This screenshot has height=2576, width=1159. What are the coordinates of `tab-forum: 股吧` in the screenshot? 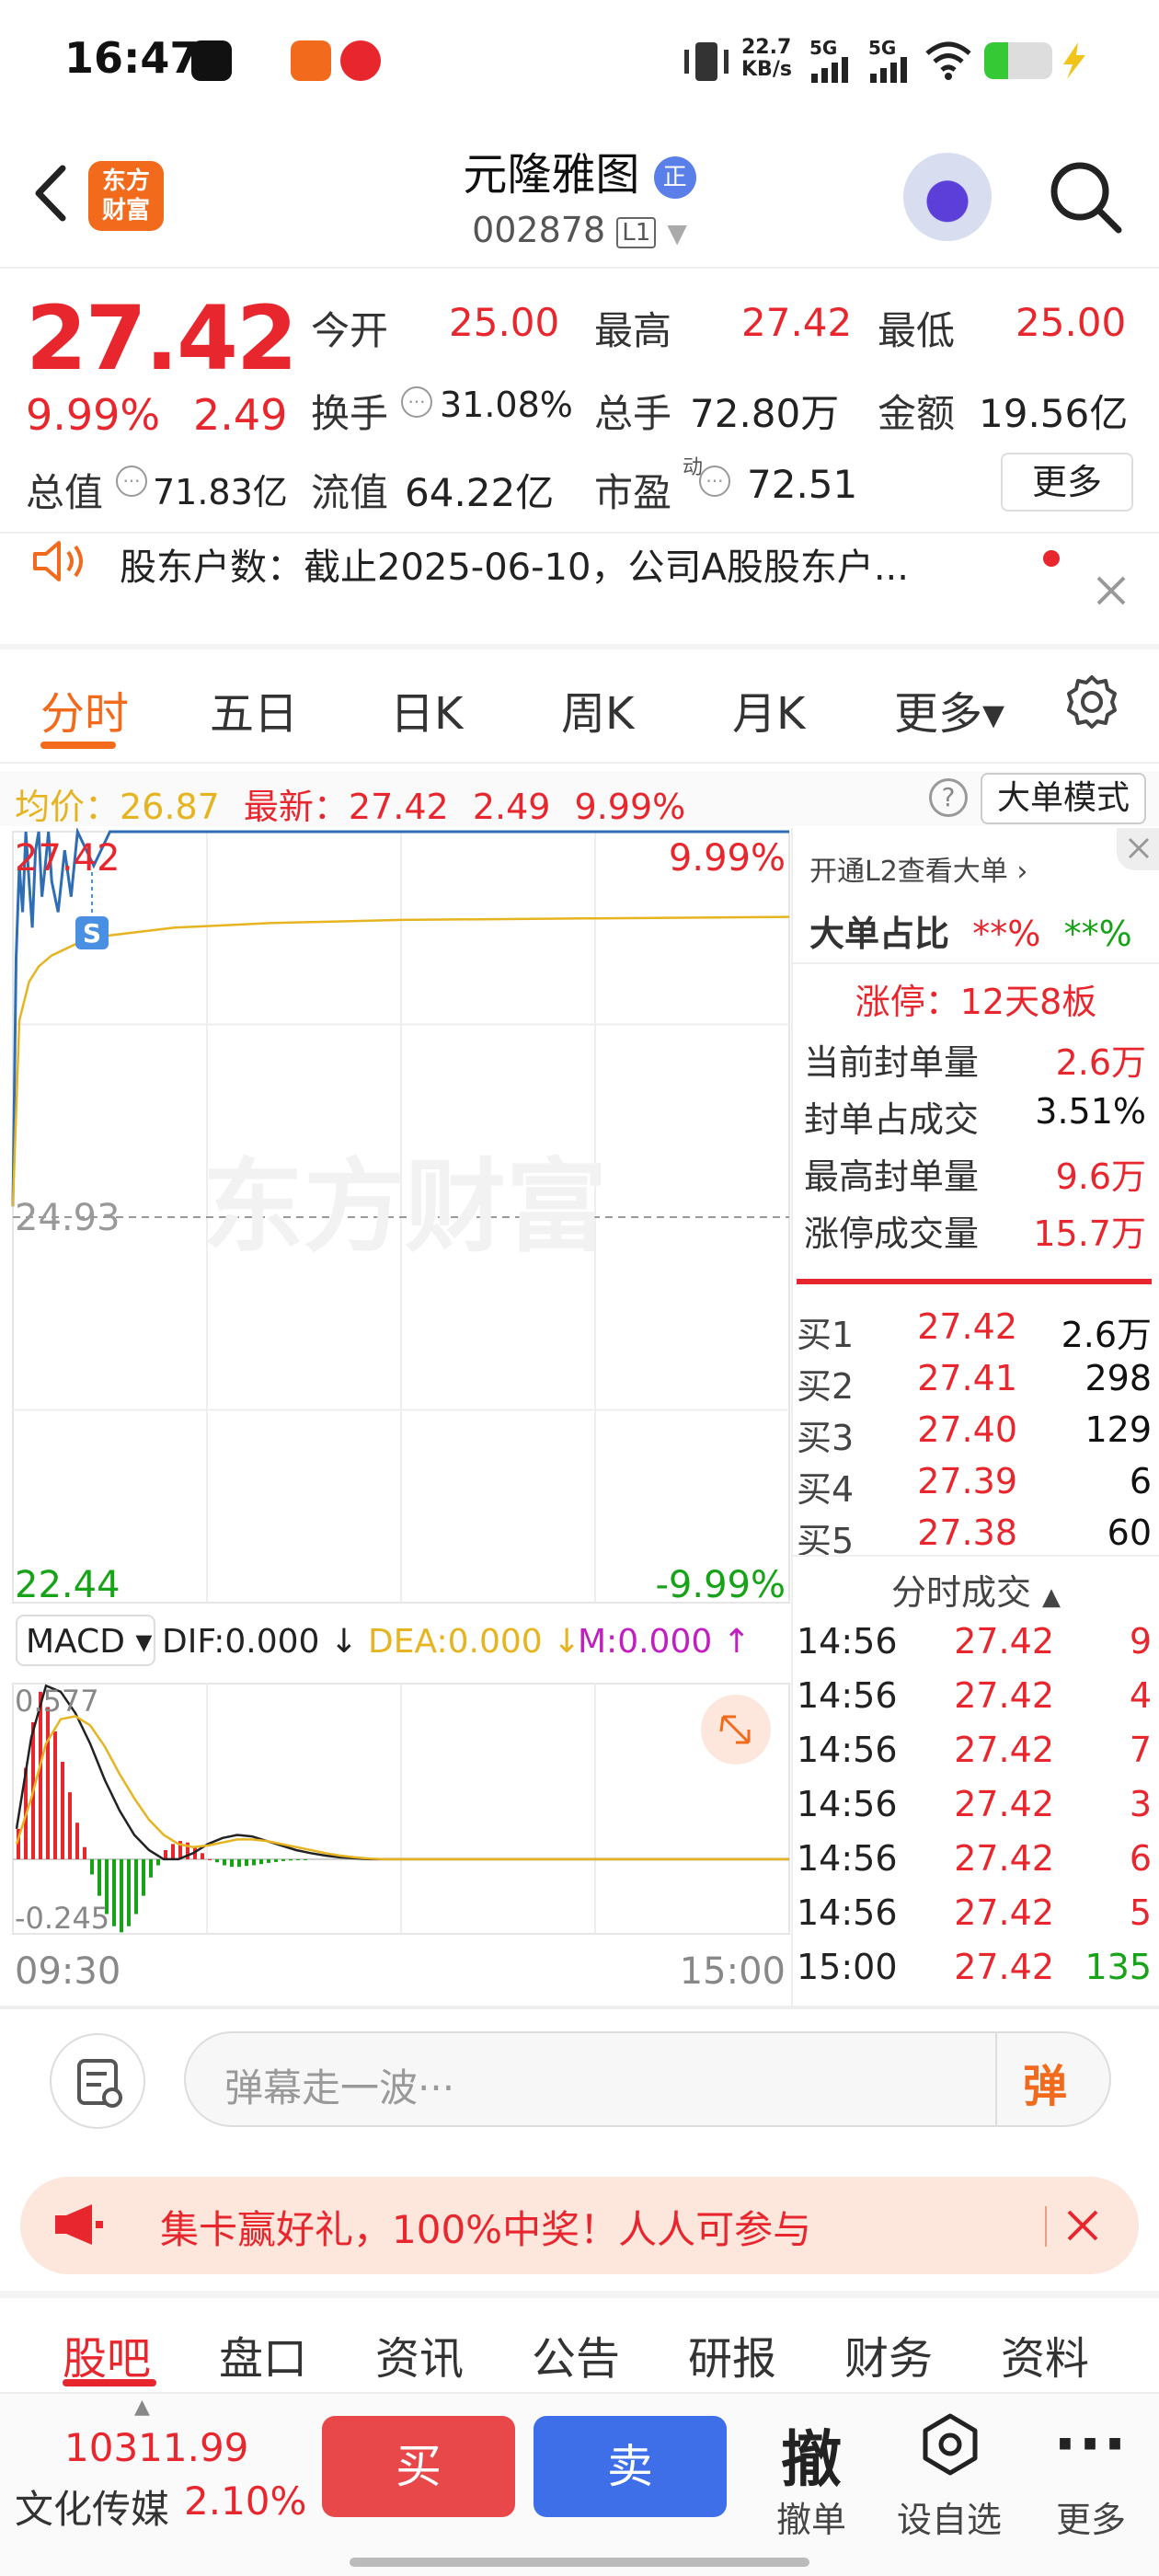 It's located at (107, 2354).